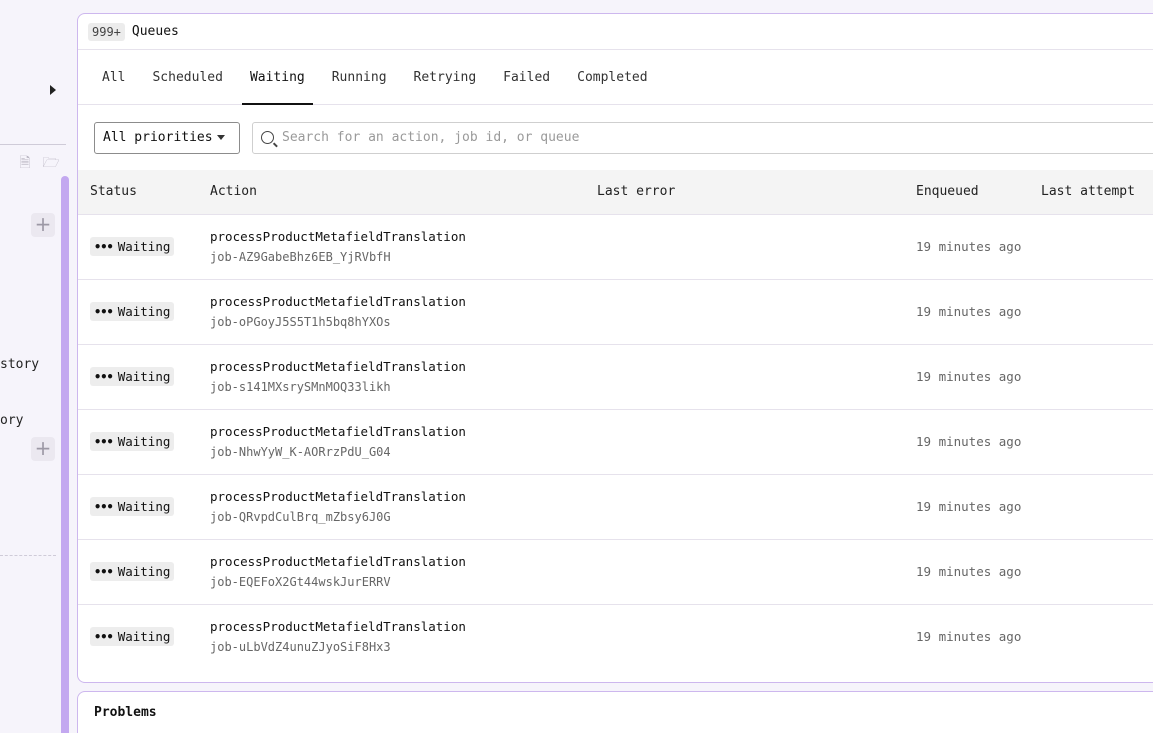 This screenshot has width=1153, height=733. Describe the element at coordinates (300, 582) in the screenshot. I see `job-id: job-EQEFoX2Gt44wskJurERRV` at that location.